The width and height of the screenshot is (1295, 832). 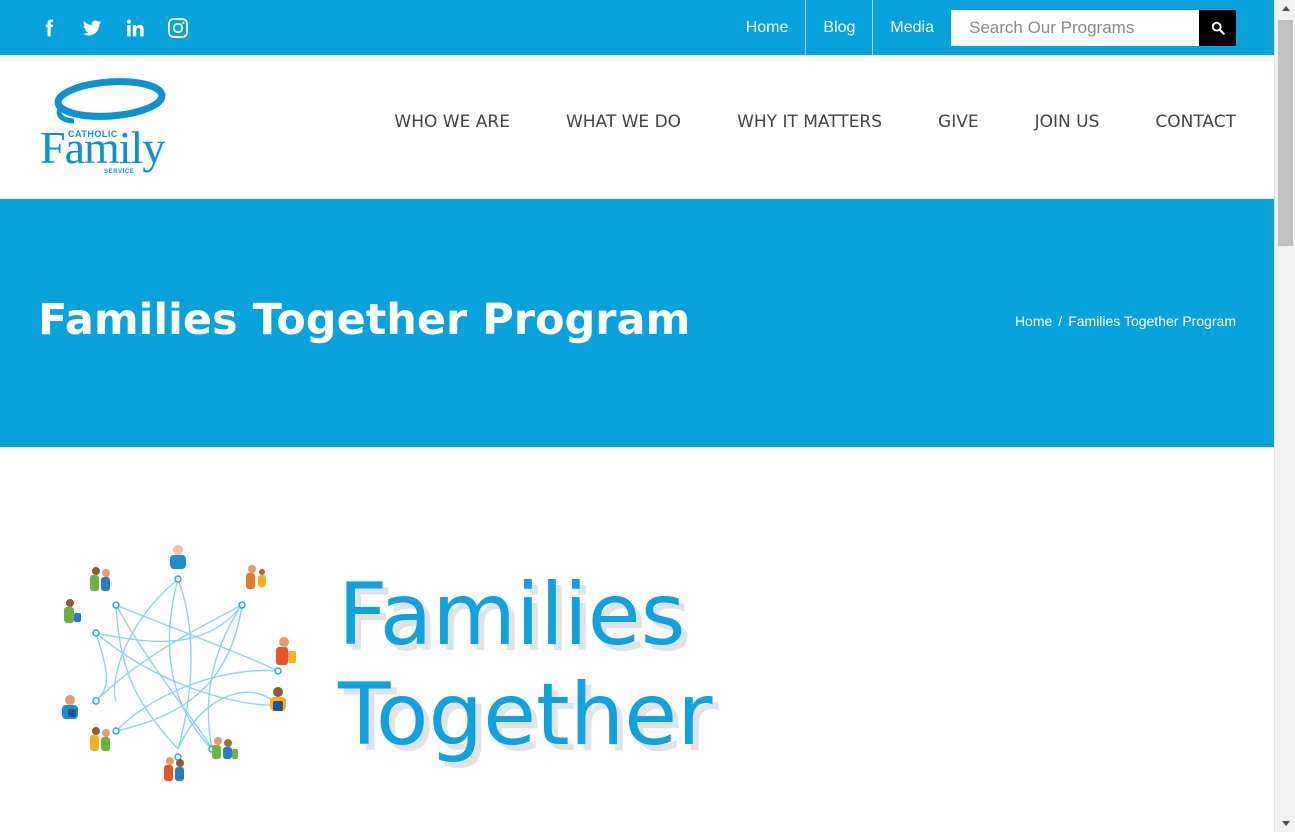 I want to click on nav-why-it-matters: WHY IT MATTERS, so click(x=809, y=122).